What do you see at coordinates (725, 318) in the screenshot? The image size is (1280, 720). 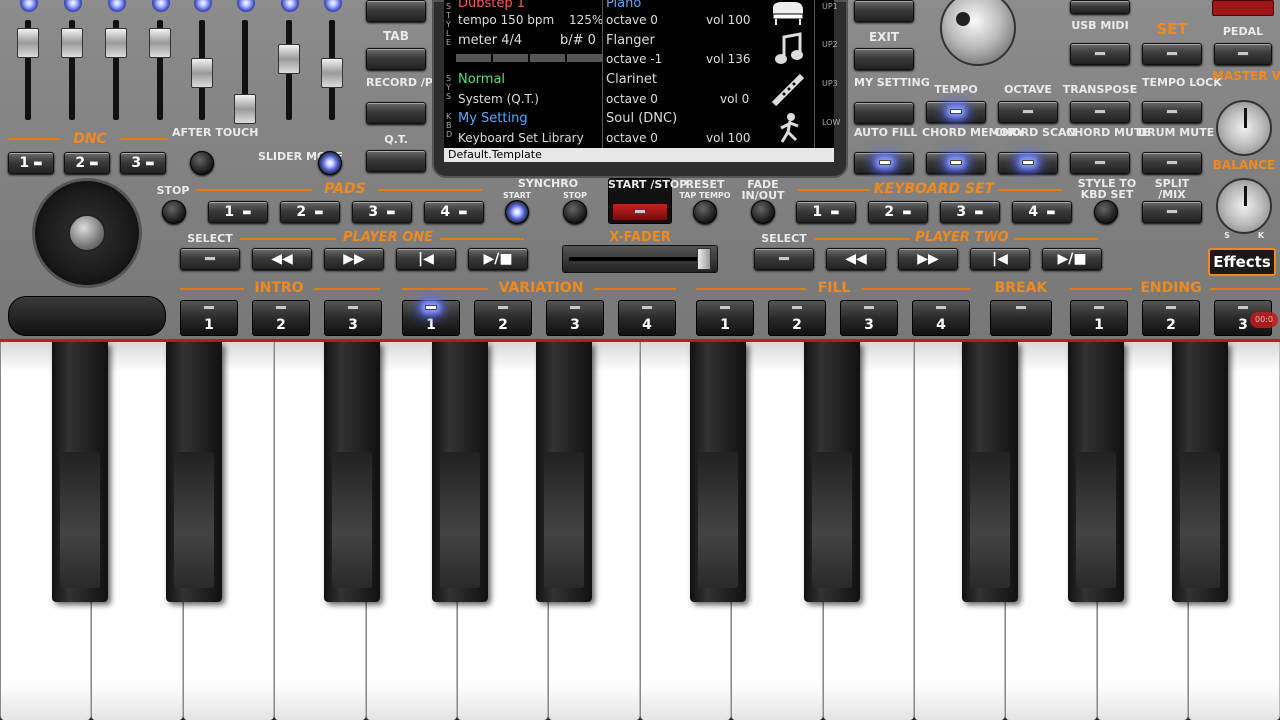 I see `fill-button-1: 1` at bounding box center [725, 318].